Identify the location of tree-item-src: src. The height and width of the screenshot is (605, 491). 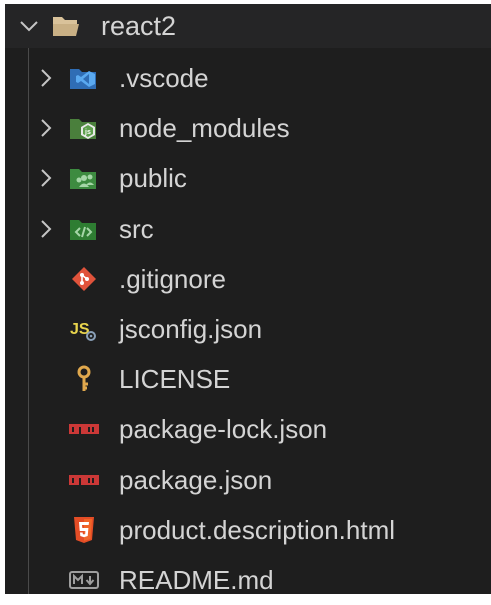
(248, 229).